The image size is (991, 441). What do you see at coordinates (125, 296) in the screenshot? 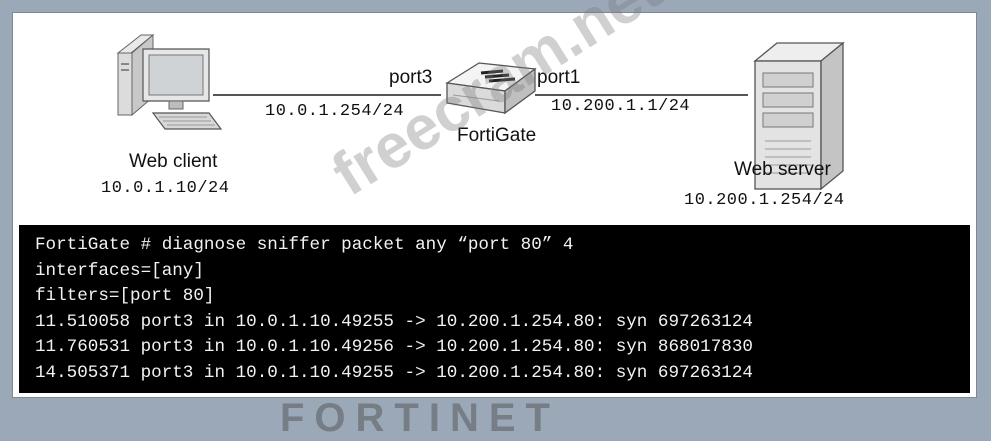
I see `terminal-line: filters=[port 80]` at bounding box center [125, 296].